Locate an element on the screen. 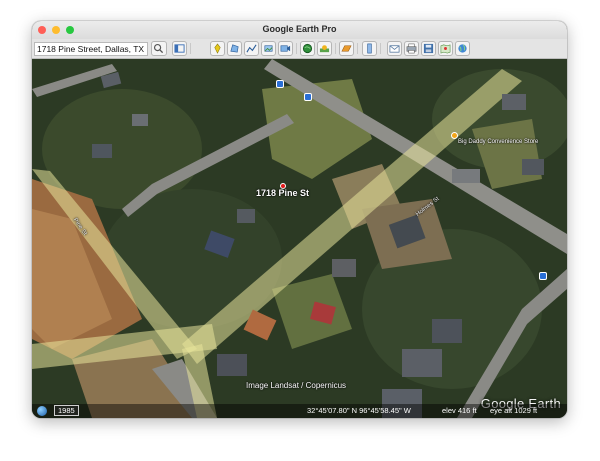 This screenshot has height=461, width=600. print-button is located at coordinates (411, 48).